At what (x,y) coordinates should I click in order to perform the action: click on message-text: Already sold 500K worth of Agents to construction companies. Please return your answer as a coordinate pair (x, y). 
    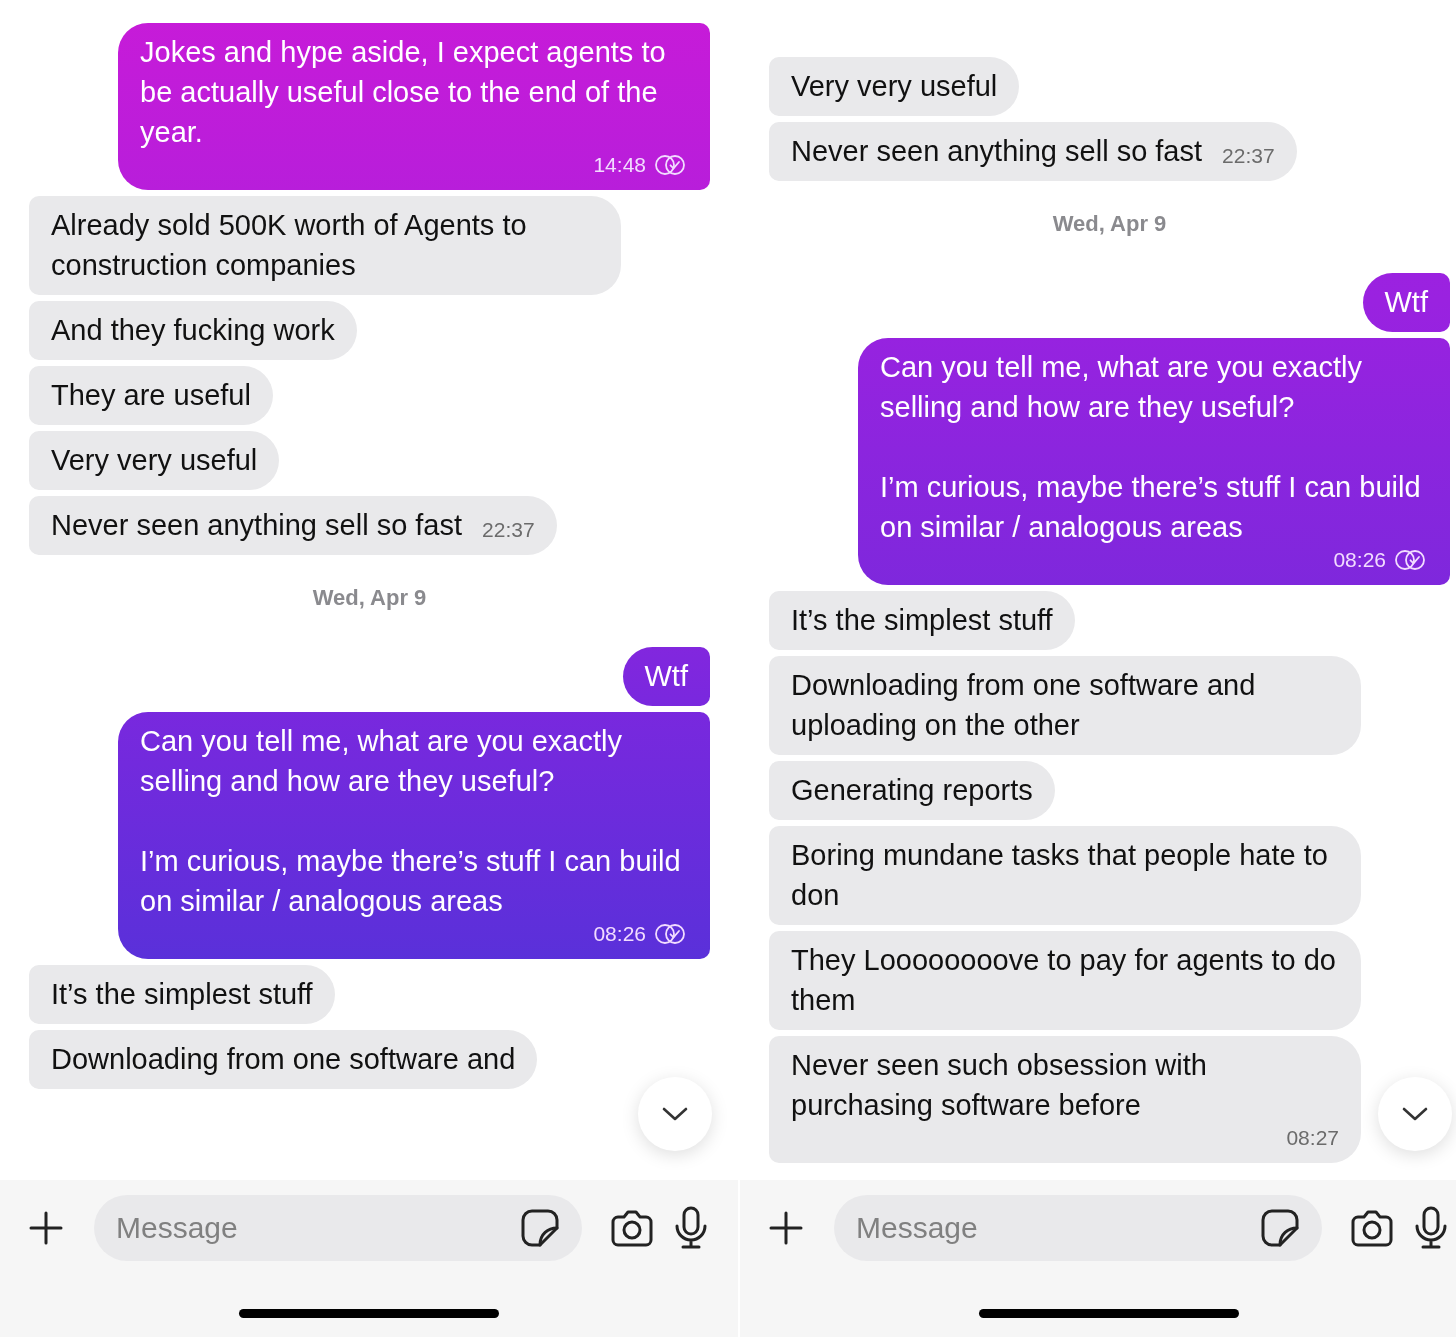
    Looking at the image, I should click on (289, 245).